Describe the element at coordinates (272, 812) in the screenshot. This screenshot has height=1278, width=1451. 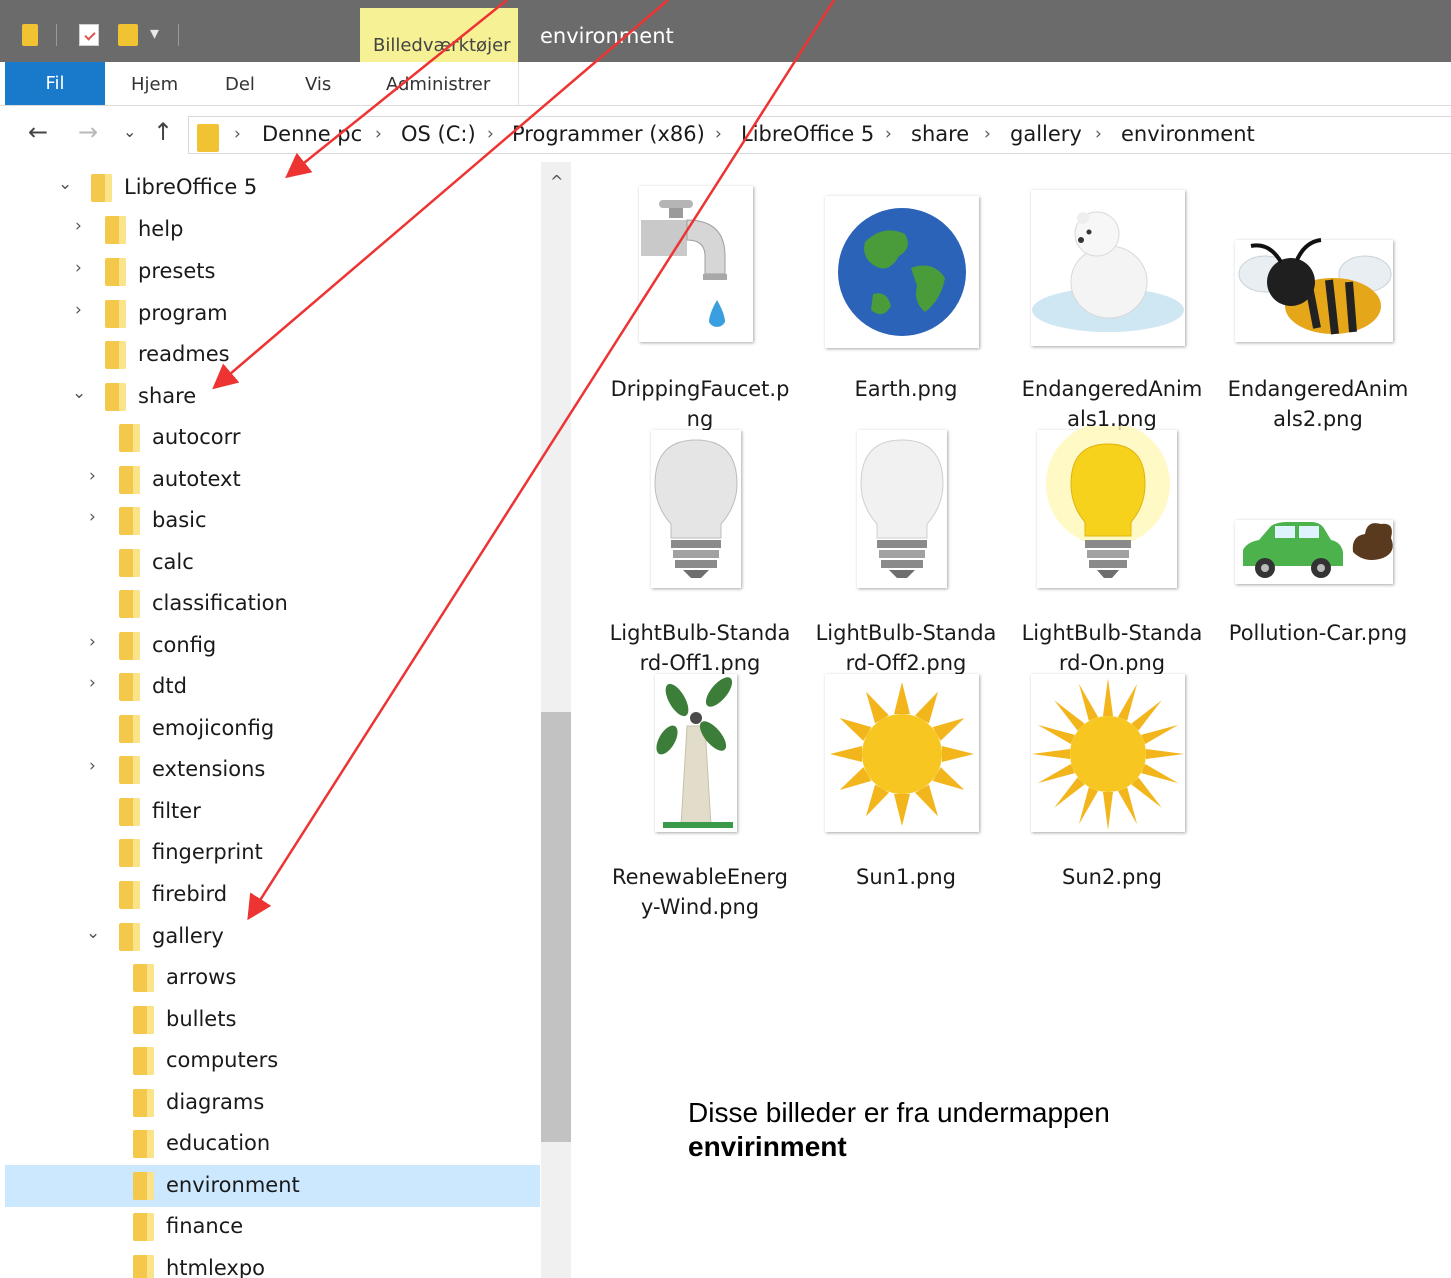
I see `tree-item-filter: filter` at that location.